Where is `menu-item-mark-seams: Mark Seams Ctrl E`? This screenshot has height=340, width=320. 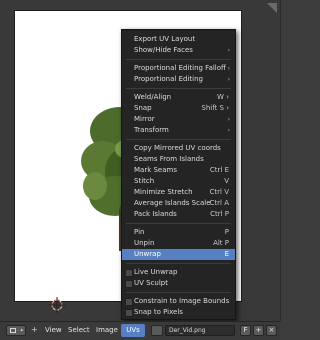
menu-item-mark-seams: Mark Seams Ctrl E is located at coordinates (178, 170).